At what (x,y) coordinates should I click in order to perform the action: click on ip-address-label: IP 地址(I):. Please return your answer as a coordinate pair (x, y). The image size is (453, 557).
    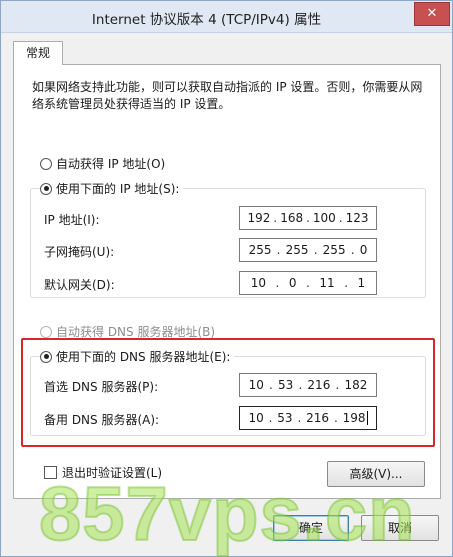
    Looking at the image, I should click on (72, 220).